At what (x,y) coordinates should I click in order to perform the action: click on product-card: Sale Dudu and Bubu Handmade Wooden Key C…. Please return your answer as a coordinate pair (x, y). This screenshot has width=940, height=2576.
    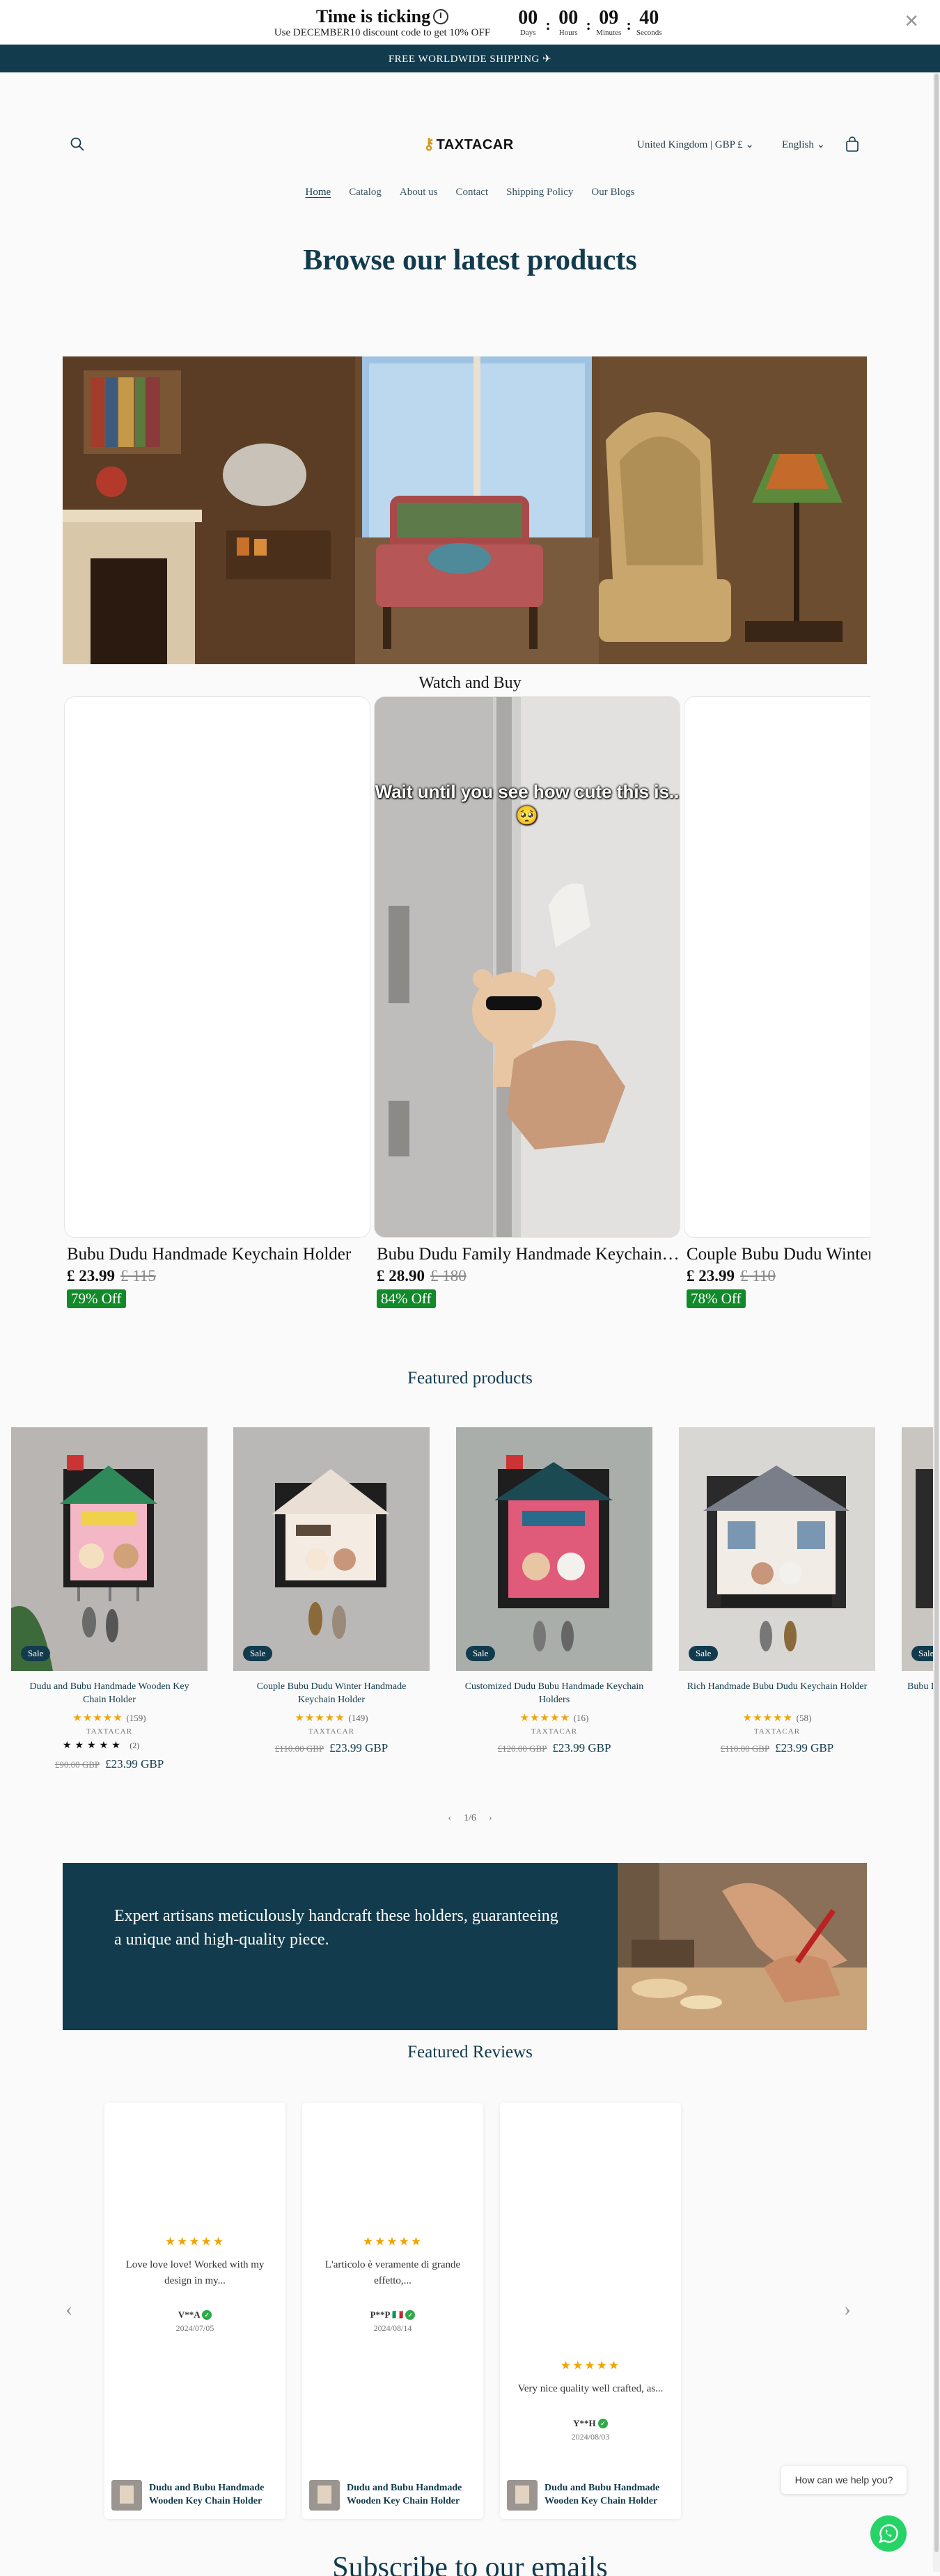
    Looking at the image, I should click on (109, 1599).